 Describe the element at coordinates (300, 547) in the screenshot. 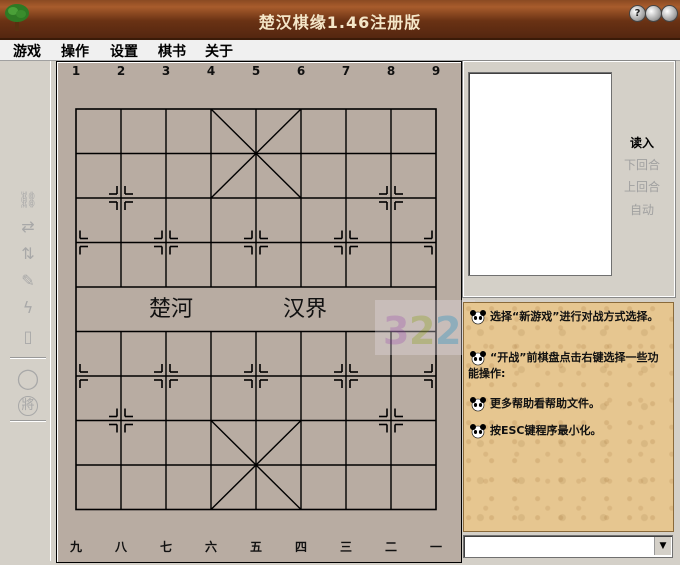

I see `bottom-file-label: 四` at that location.